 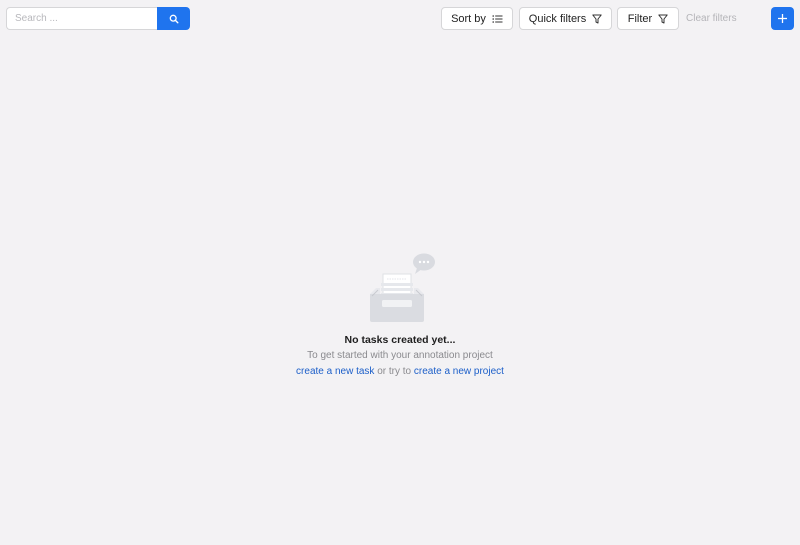 I want to click on search-input, so click(x=81, y=18).